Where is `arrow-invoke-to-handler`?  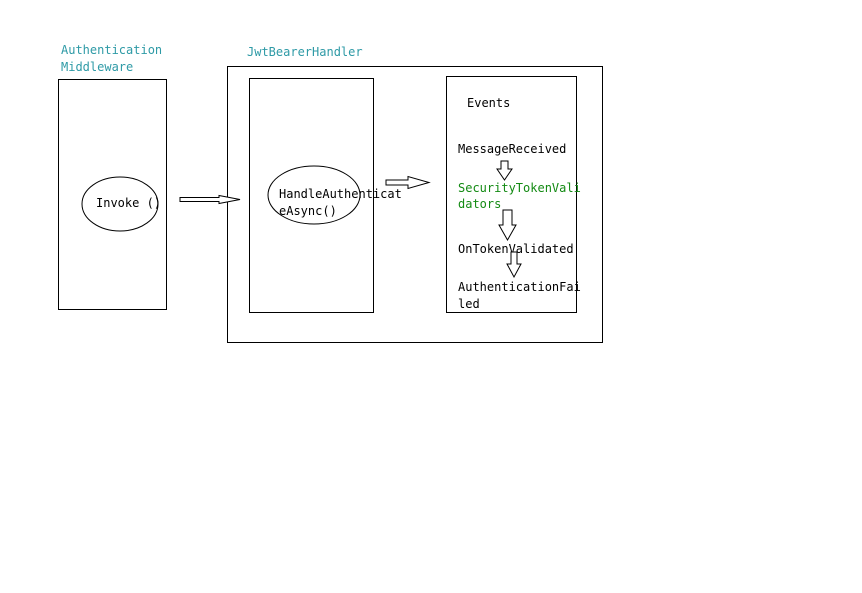
arrow-invoke-to-handler is located at coordinates (210, 199).